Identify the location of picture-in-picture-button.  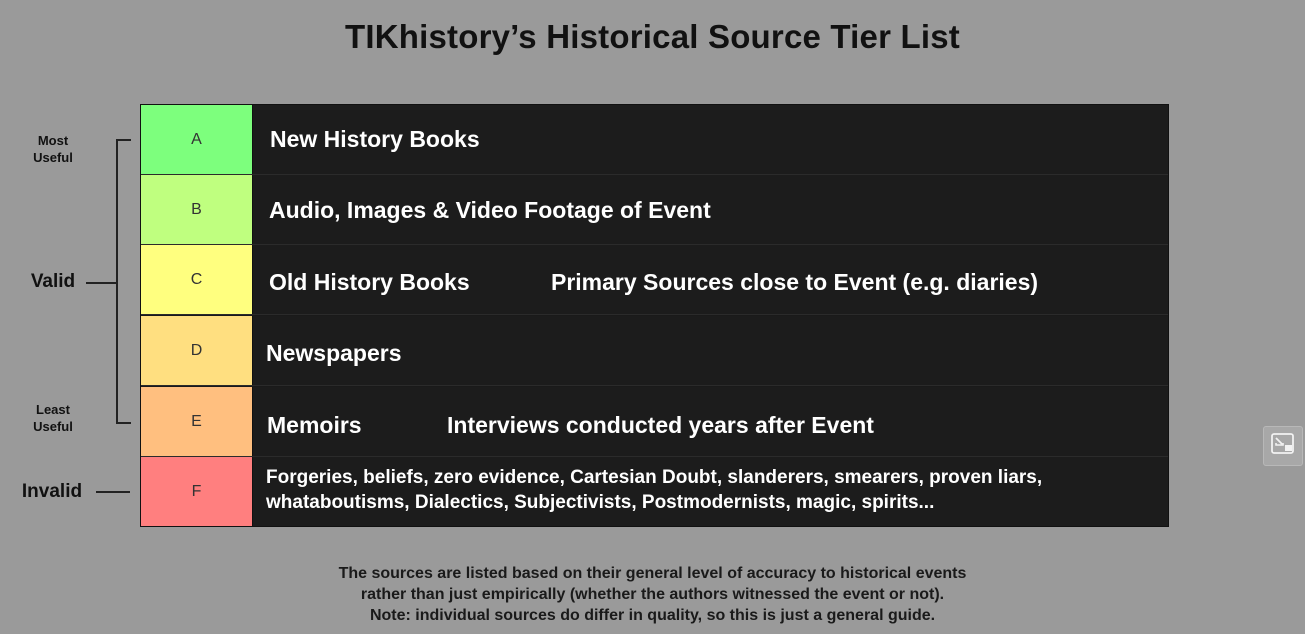
(1283, 446).